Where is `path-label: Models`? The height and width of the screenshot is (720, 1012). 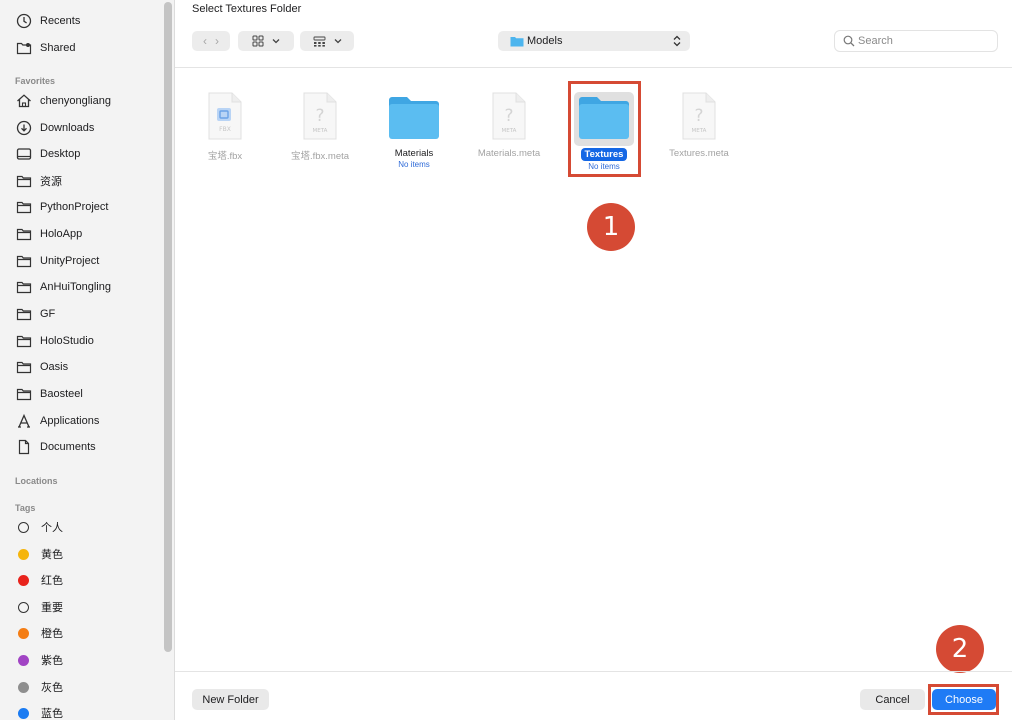 path-label: Models is located at coordinates (545, 41).